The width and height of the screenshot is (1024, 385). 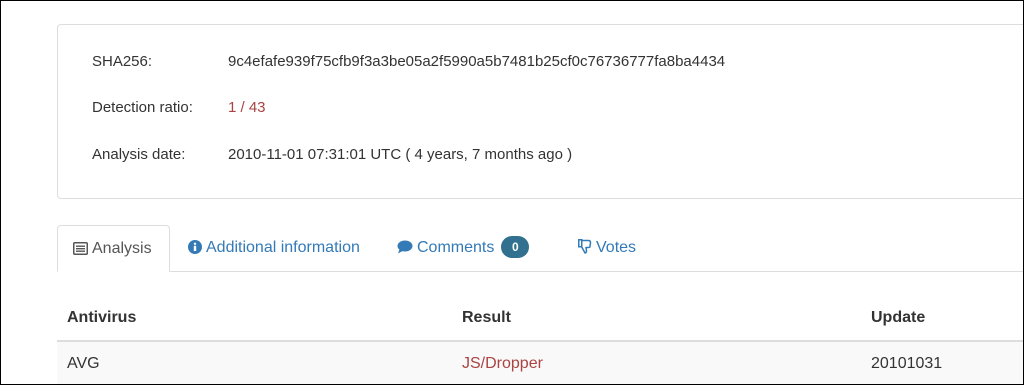 What do you see at coordinates (515, 247) in the screenshot?
I see `comments-count-badge: 0` at bounding box center [515, 247].